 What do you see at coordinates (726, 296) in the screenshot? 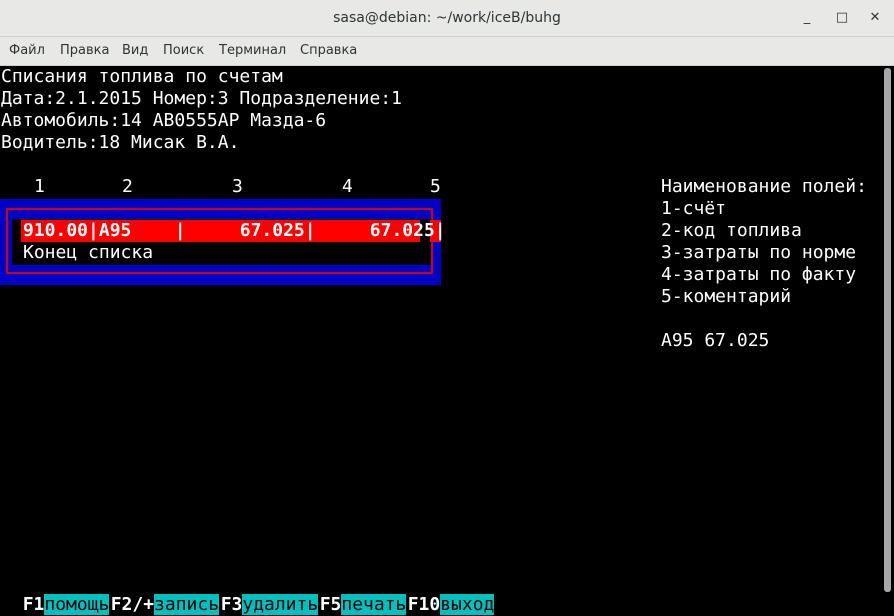
I see `legend-item: 5-коментарий` at bounding box center [726, 296].